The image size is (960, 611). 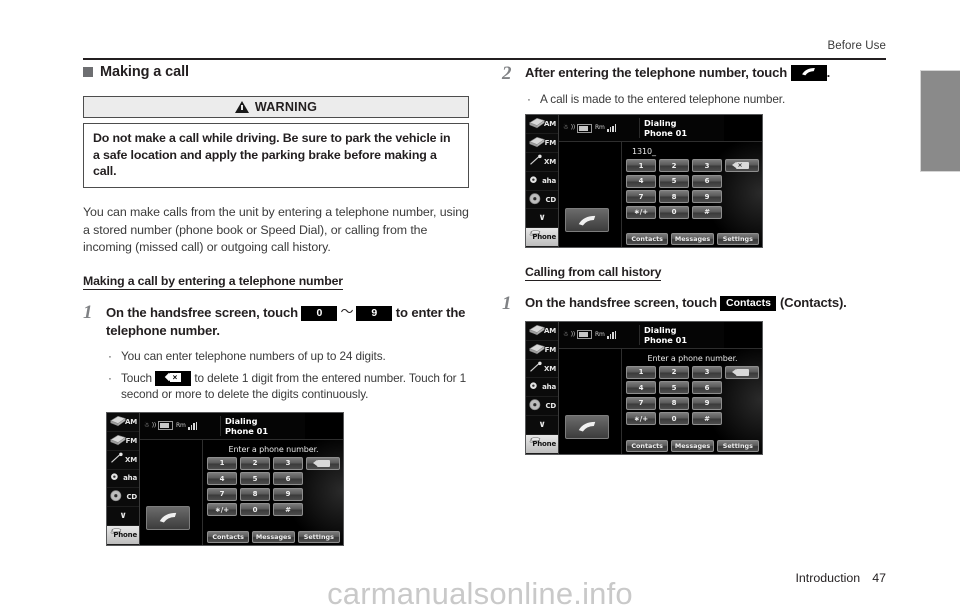 What do you see at coordinates (550, 161) in the screenshot?
I see `rail-label: XM` at bounding box center [550, 161].